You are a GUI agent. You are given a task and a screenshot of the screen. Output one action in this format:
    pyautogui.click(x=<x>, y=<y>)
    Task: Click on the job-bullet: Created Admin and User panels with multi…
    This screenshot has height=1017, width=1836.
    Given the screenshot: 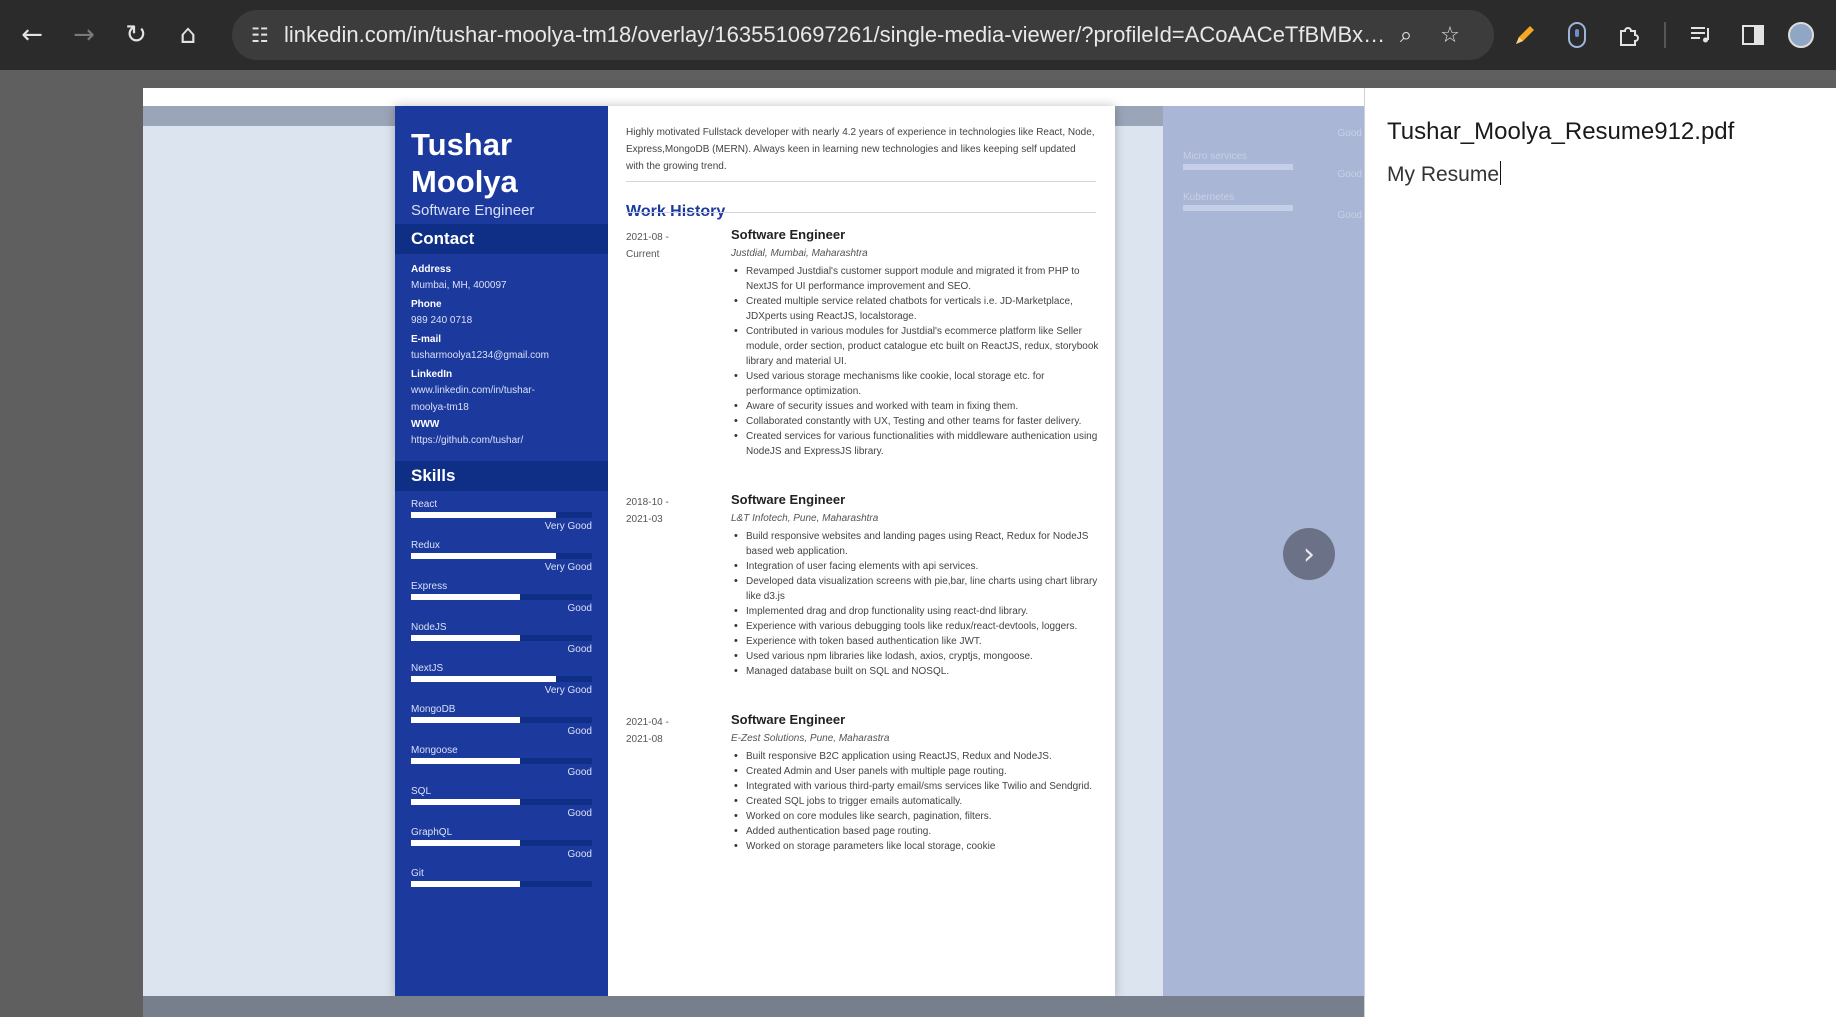 What is the action you would take?
    pyautogui.click(x=916, y=771)
    